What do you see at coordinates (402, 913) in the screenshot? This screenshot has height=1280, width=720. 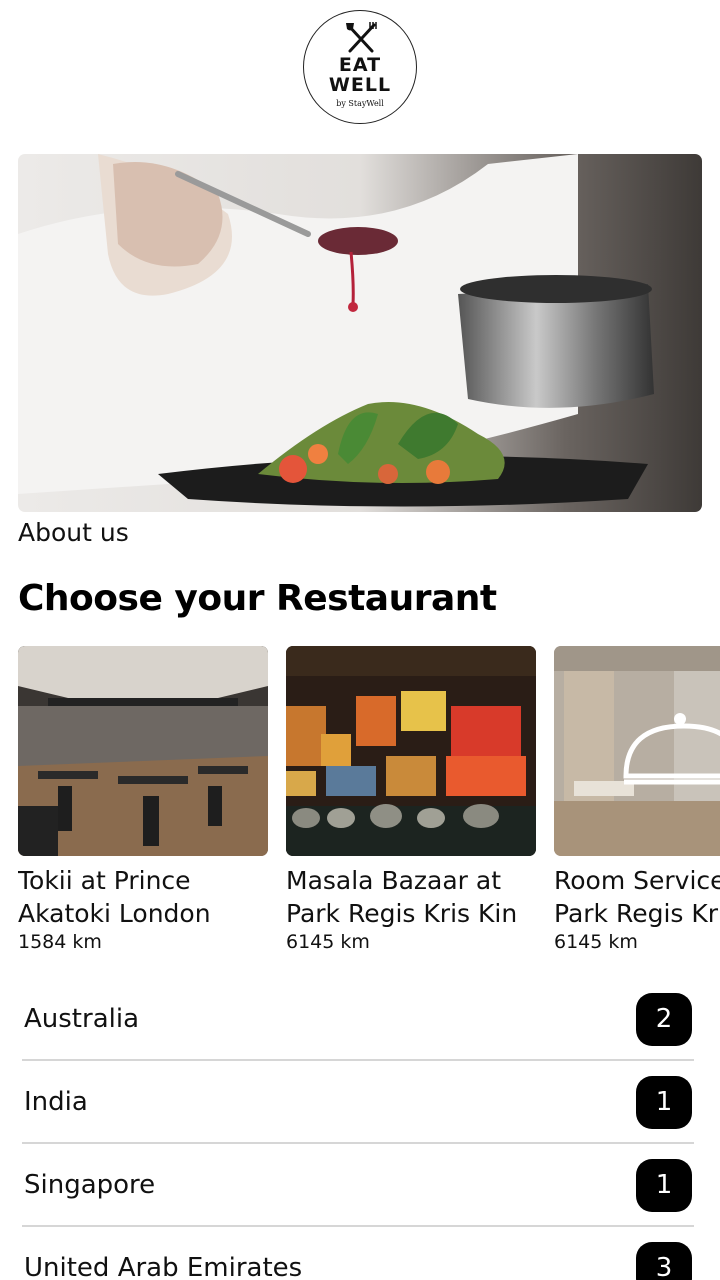 I see `restaurant-name-line2: Park Regis Kris Kin` at bounding box center [402, 913].